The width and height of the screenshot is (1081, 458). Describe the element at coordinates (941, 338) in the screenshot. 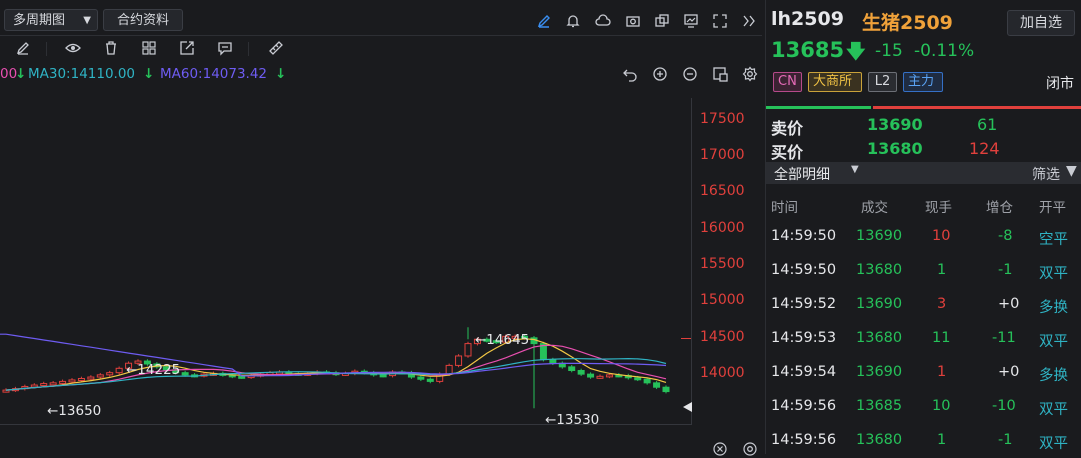

I see `row-volume: 11` at that location.